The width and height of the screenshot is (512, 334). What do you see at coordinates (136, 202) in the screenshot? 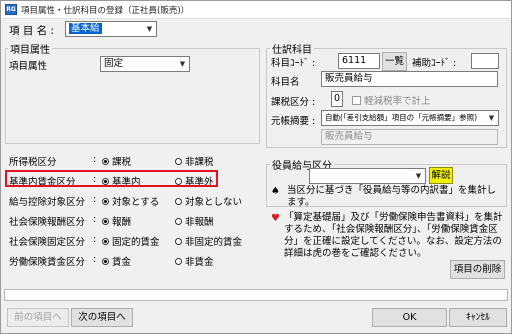
I see `radio-label: 対象とする` at bounding box center [136, 202].